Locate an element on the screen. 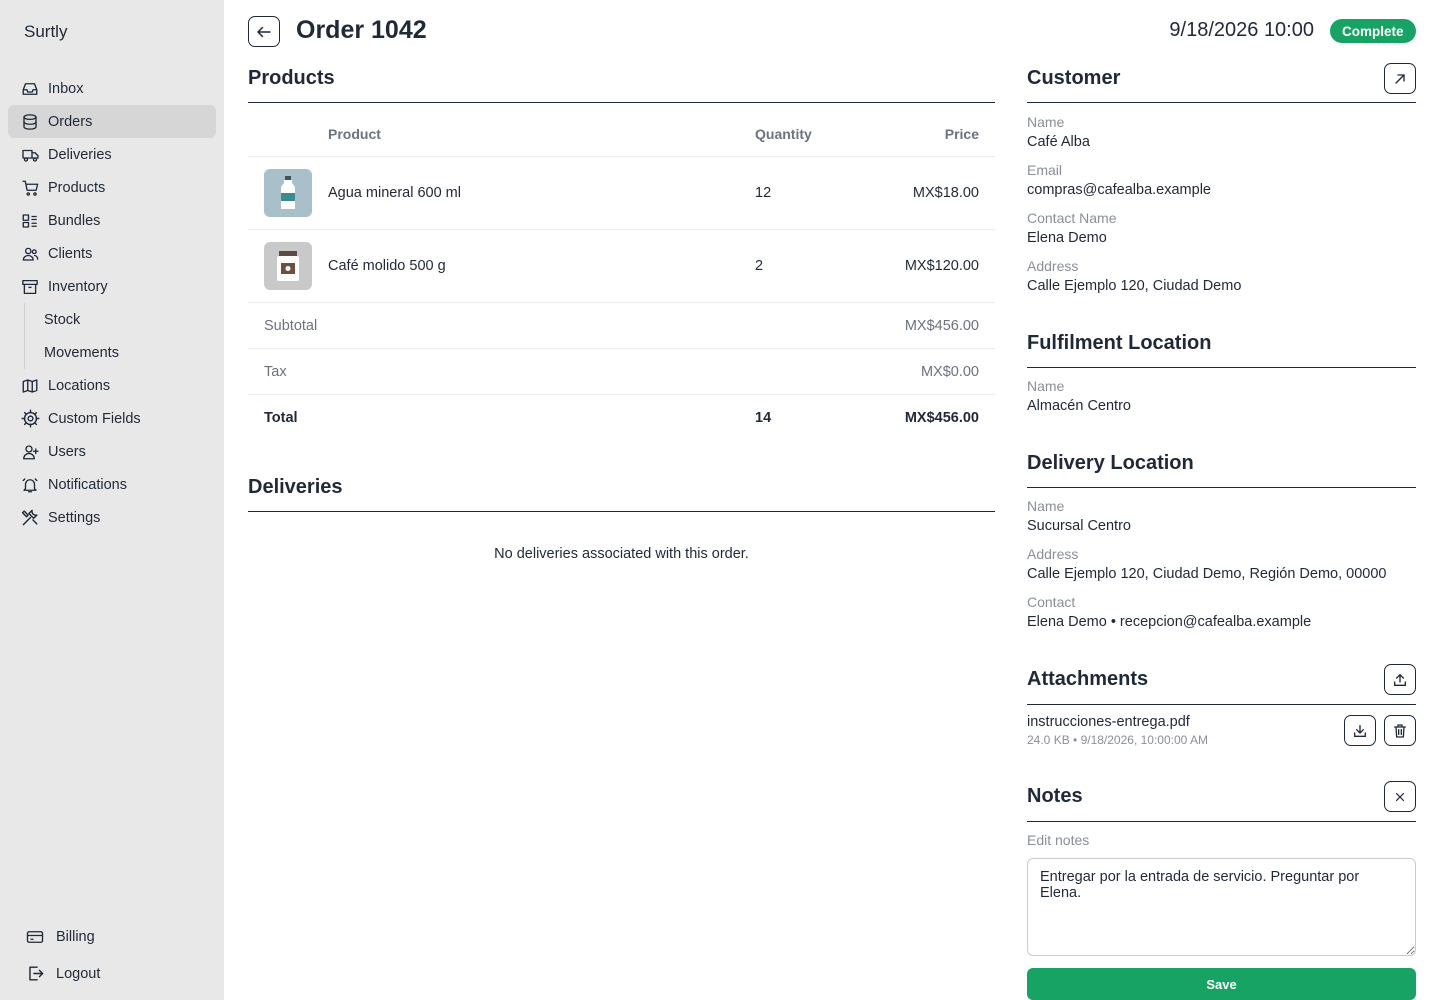  sidebar-item-label: Inventory is located at coordinates (78, 286).